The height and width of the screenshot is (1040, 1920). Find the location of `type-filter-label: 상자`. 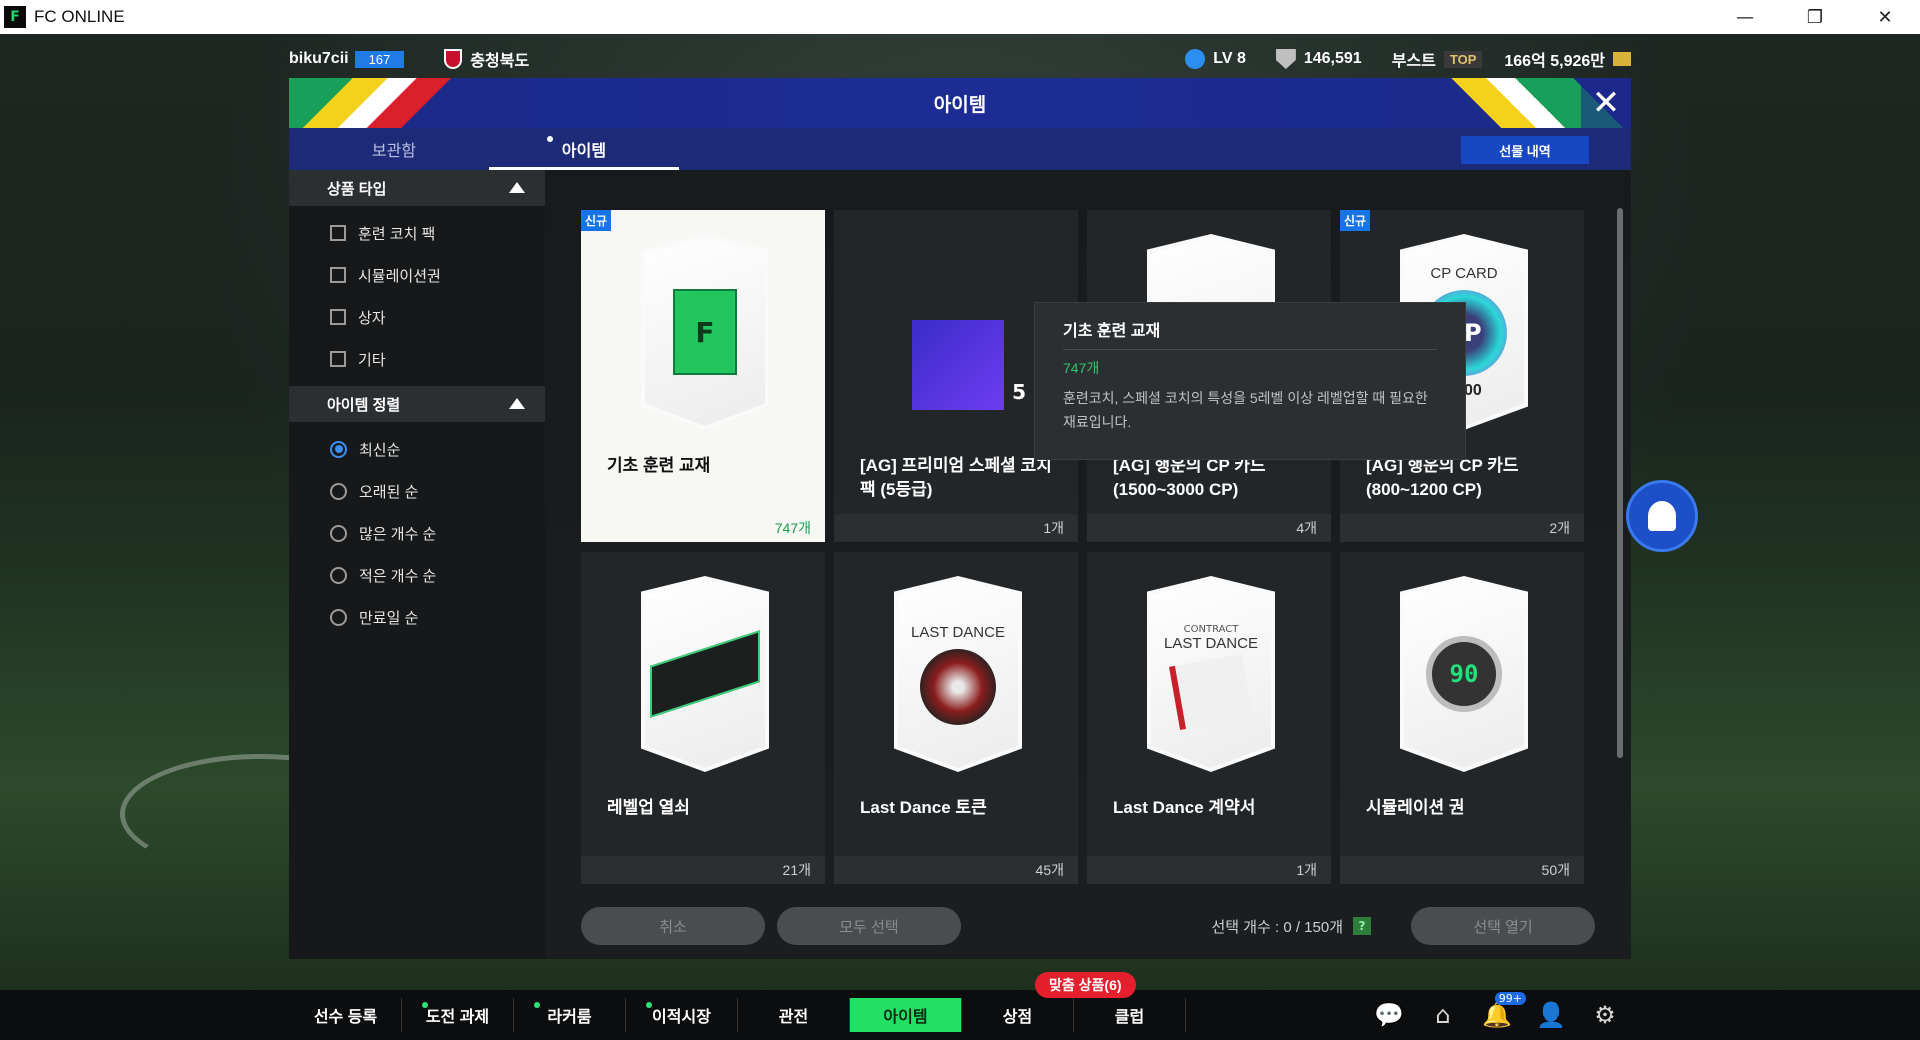

type-filter-label: 상자 is located at coordinates (372, 318).